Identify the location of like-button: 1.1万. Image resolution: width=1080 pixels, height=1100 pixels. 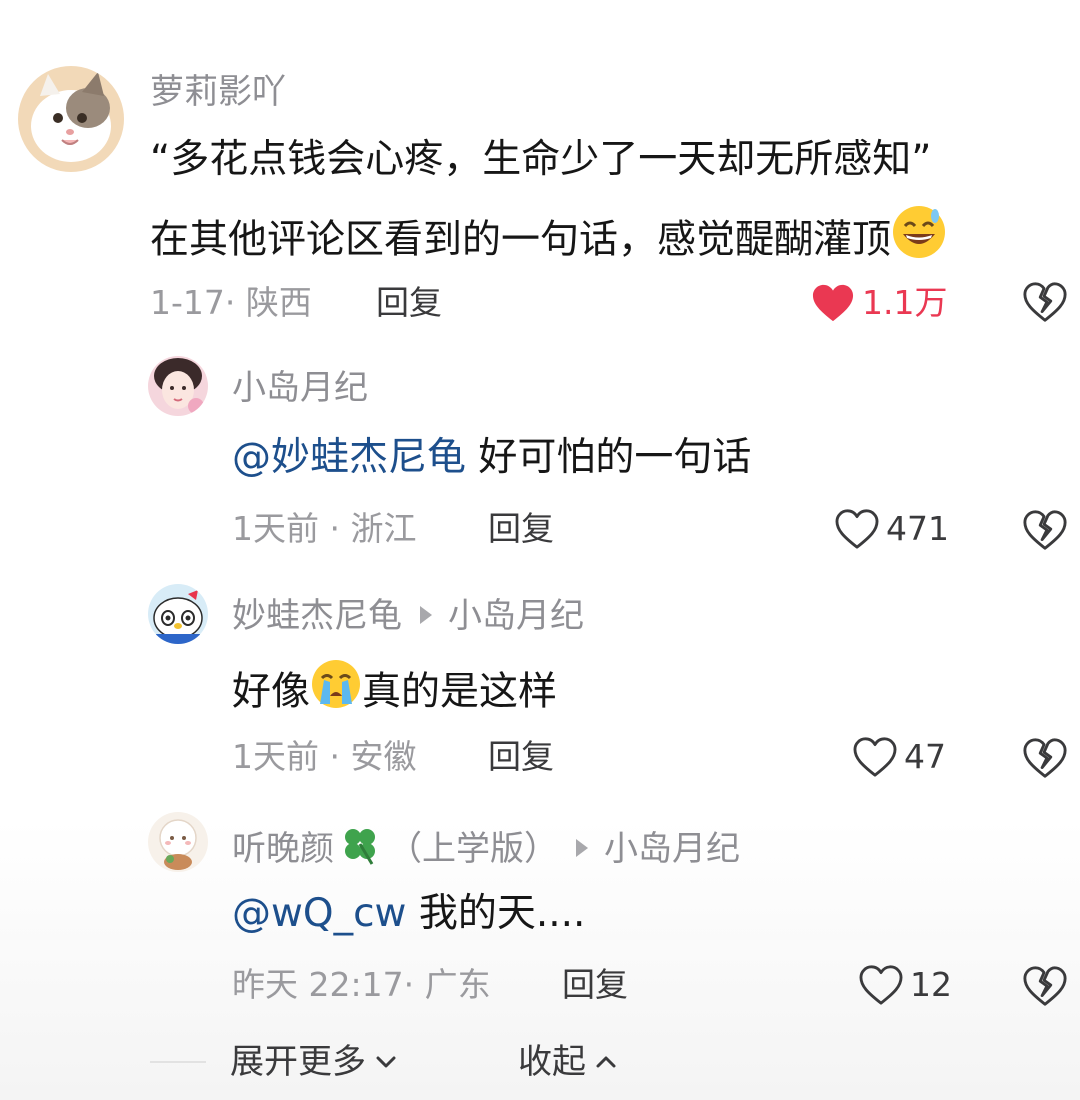
(878, 303).